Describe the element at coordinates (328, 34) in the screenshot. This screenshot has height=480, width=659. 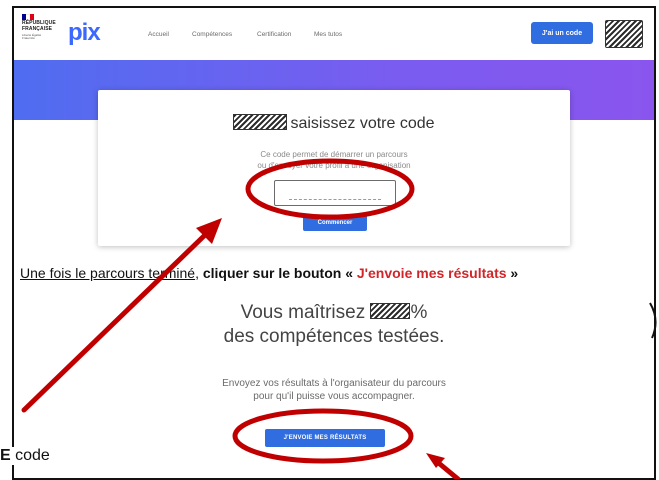
I see `nav-link-mes-tutos: Mes tutos` at that location.